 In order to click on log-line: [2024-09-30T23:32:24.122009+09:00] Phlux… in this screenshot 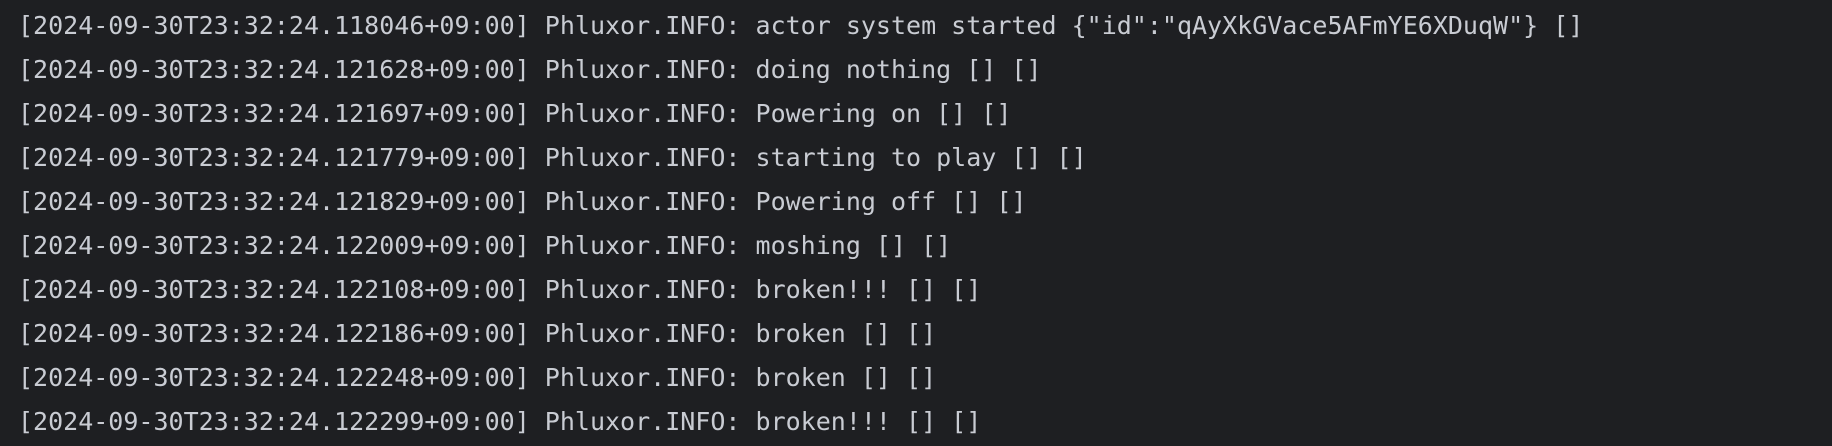, I will do `click(485, 245)`.